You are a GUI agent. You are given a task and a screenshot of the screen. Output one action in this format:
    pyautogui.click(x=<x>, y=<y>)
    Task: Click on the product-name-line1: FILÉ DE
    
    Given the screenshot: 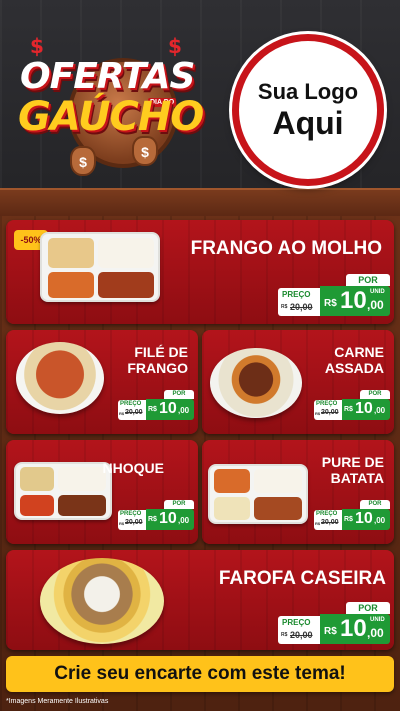 What is the action you would take?
    pyautogui.click(x=161, y=352)
    